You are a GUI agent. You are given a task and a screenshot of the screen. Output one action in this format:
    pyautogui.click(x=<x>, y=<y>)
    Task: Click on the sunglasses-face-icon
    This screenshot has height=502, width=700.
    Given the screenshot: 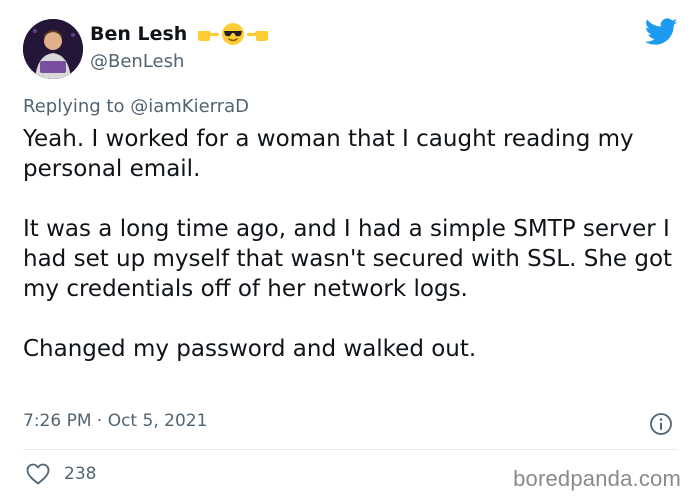 What is the action you would take?
    pyautogui.click(x=233, y=34)
    